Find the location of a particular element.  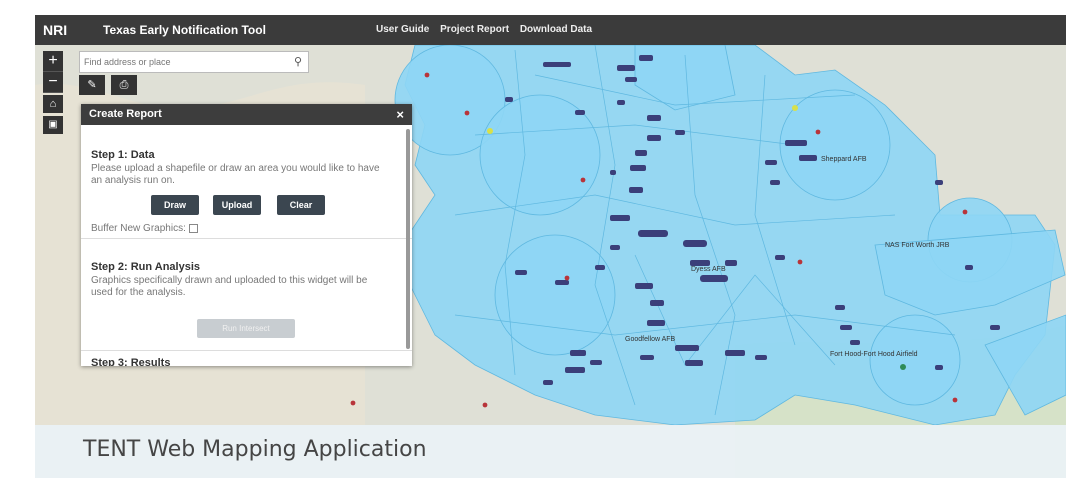

search-box: ⚲ is located at coordinates (194, 62).